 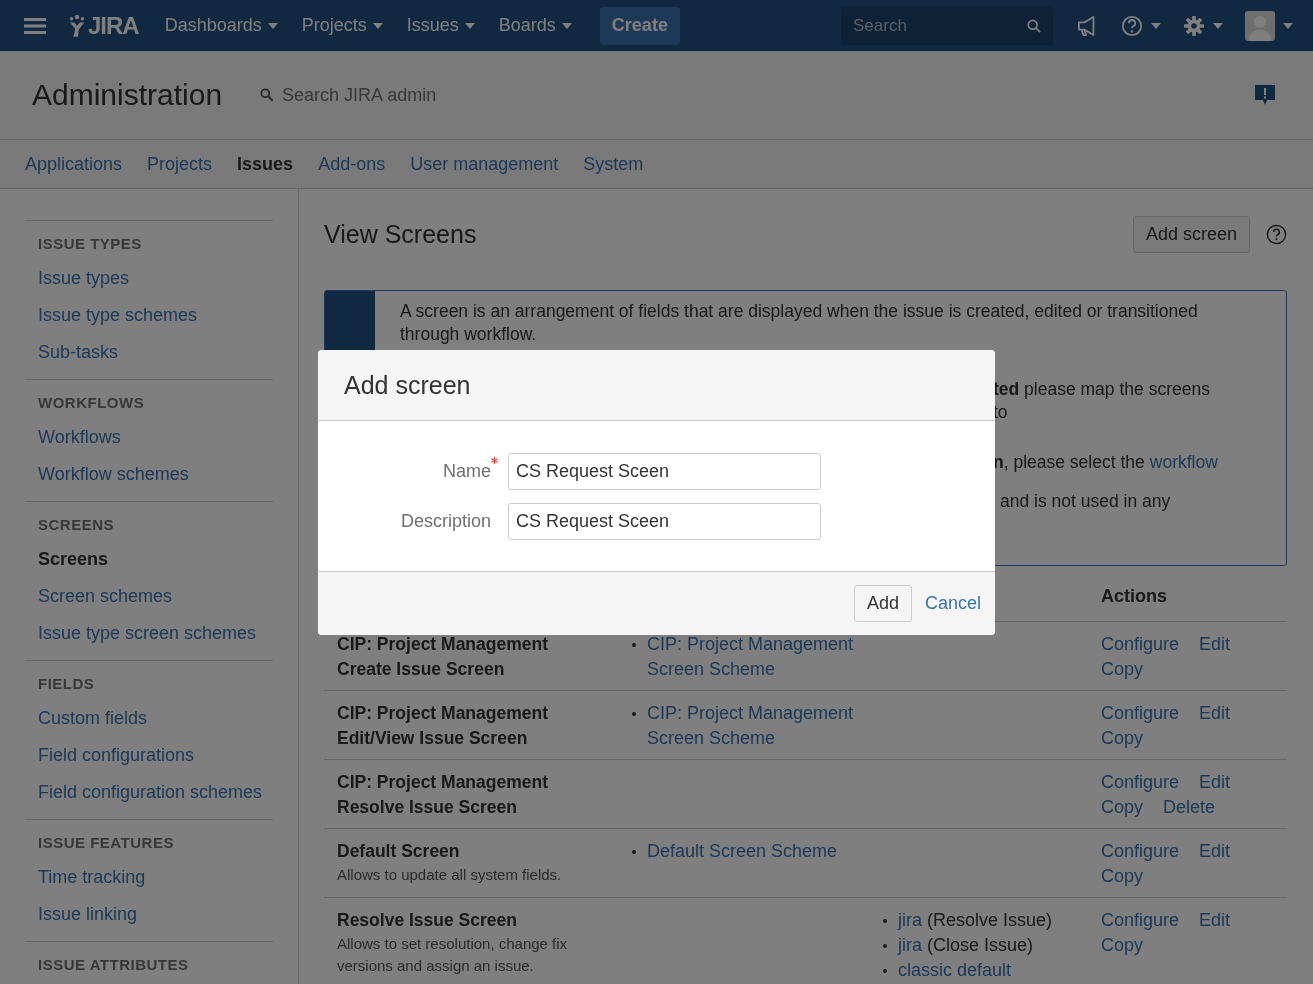 I want to click on menu-icon, so click(x=35, y=25).